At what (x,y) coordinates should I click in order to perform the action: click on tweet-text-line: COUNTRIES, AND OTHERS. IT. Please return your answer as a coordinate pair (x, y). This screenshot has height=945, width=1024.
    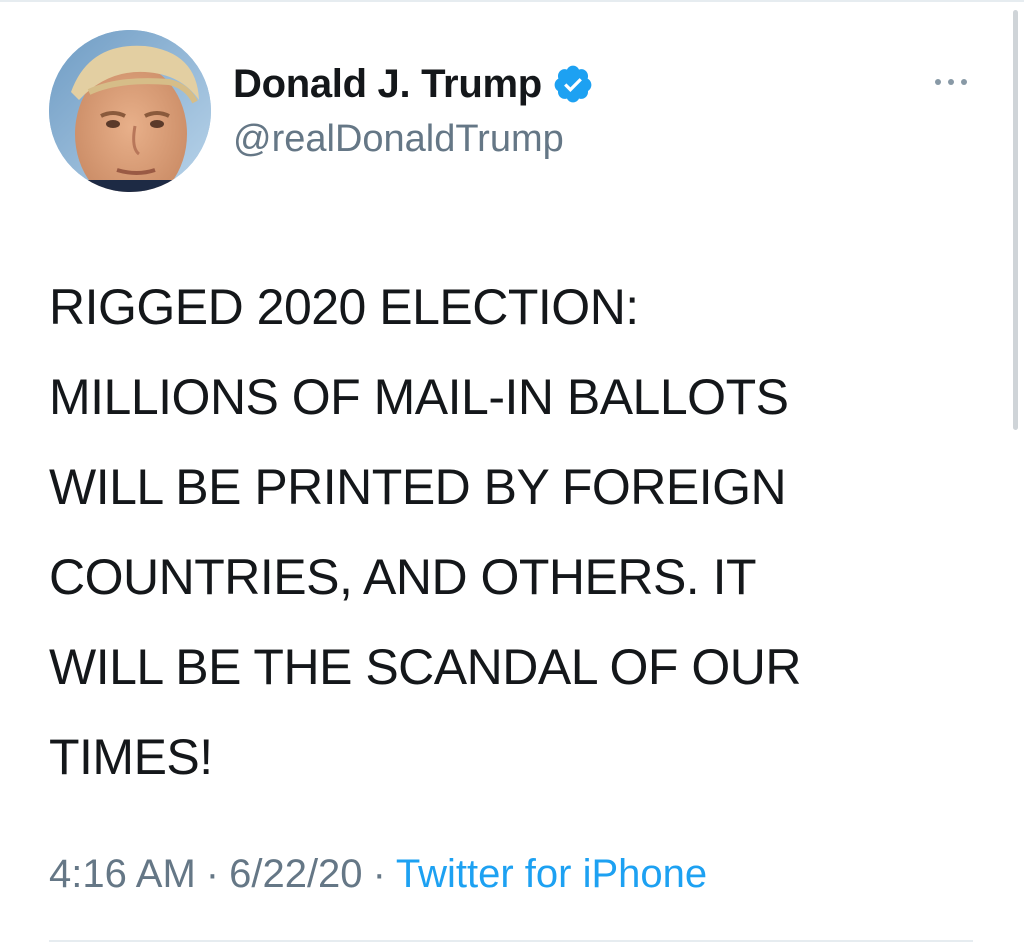
    Looking at the image, I should click on (403, 577).